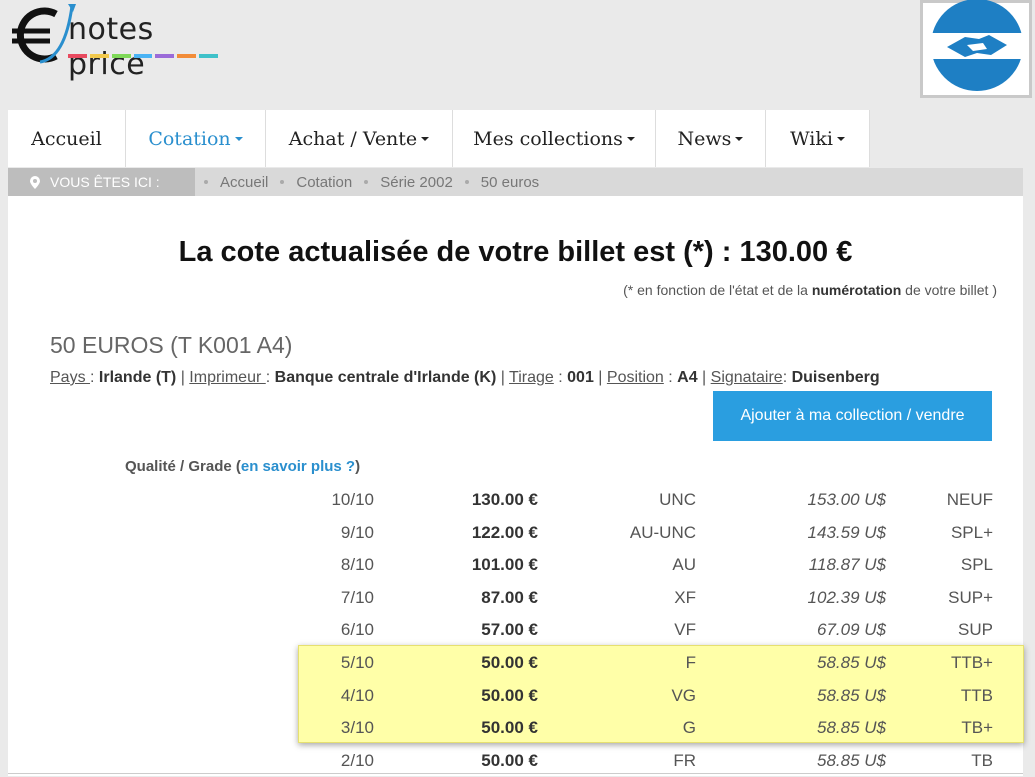 Image resolution: width=1035 pixels, height=777 pixels. I want to click on grade-row-highlighted: 3/10 50.00 € G 58.85 U$ TB+, so click(515, 728).